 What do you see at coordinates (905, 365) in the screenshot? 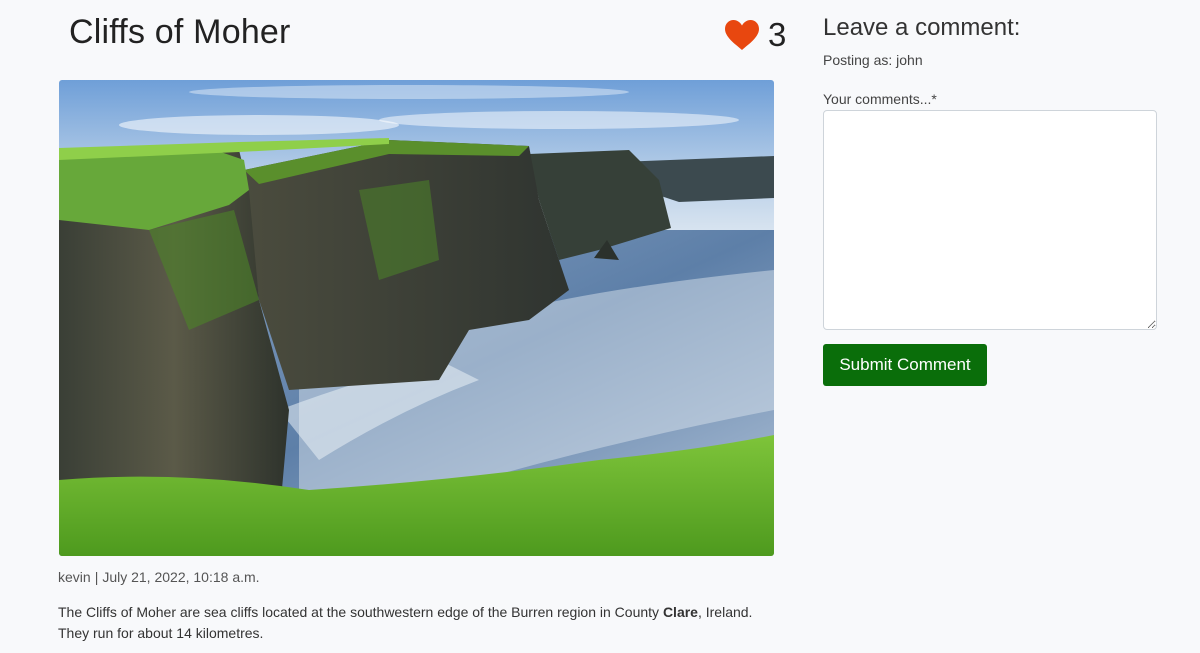
I see `submit-comment-button: Submit Comment` at bounding box center [905, 365].